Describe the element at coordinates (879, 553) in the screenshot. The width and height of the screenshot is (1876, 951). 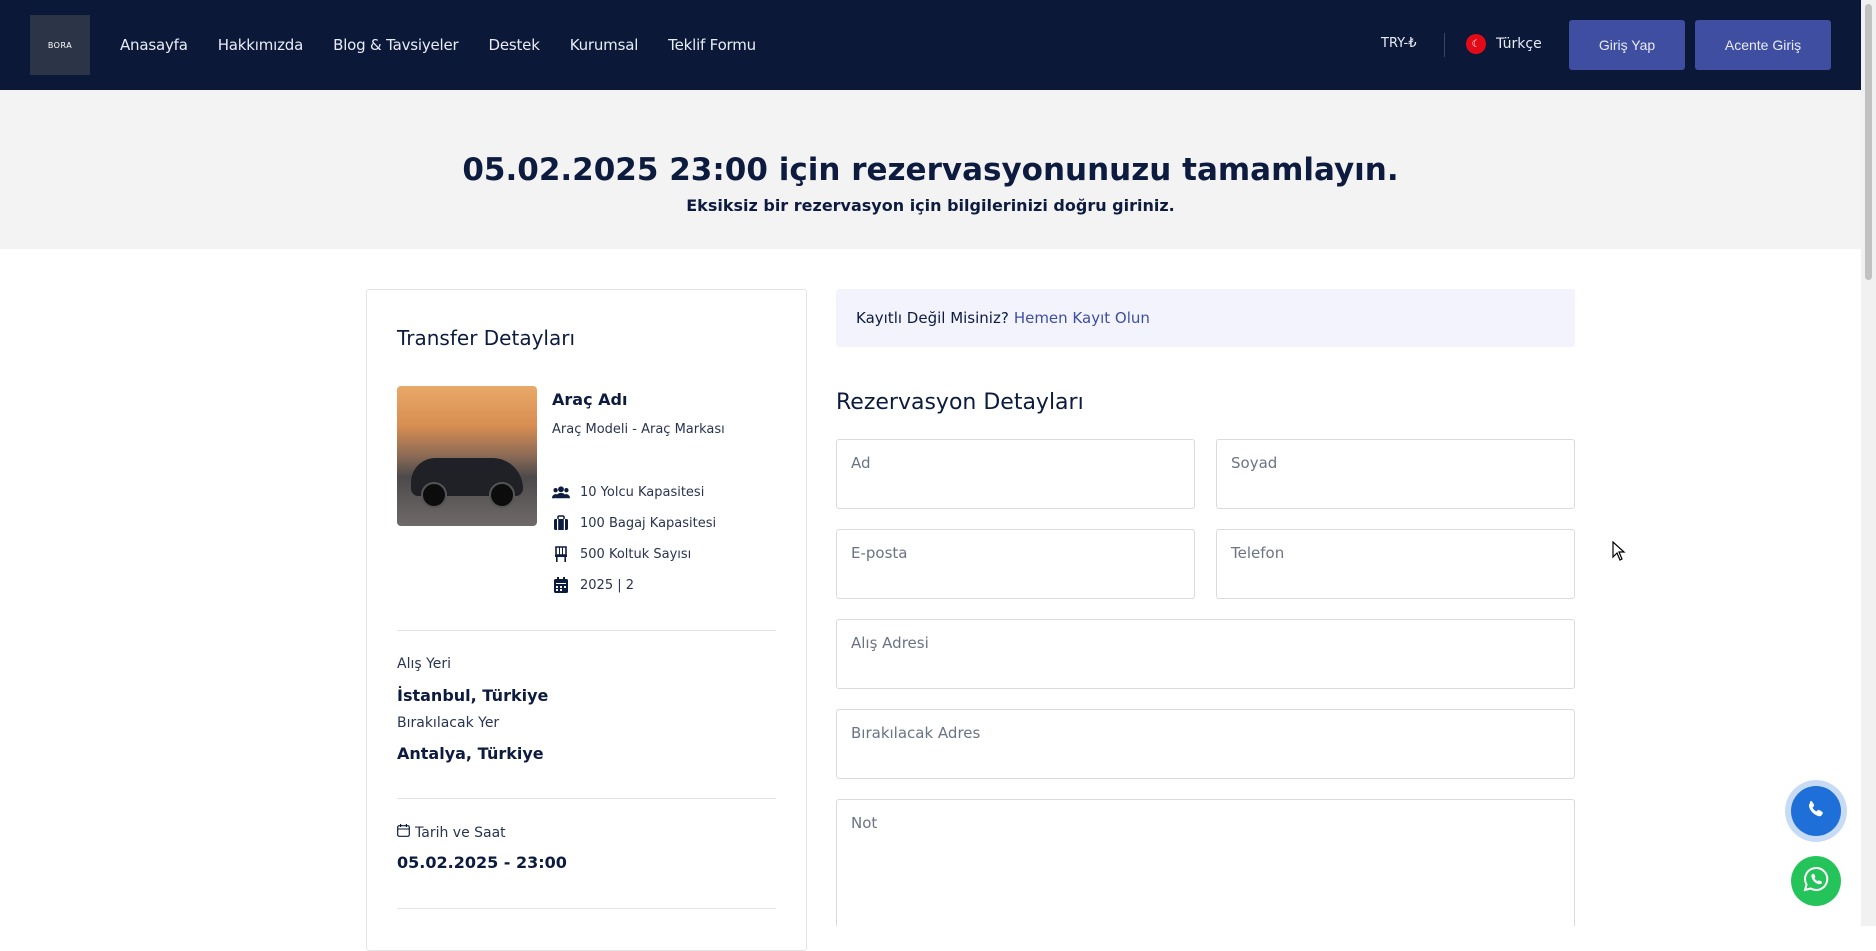
I see `email-placeholder: E-posta` at that location.